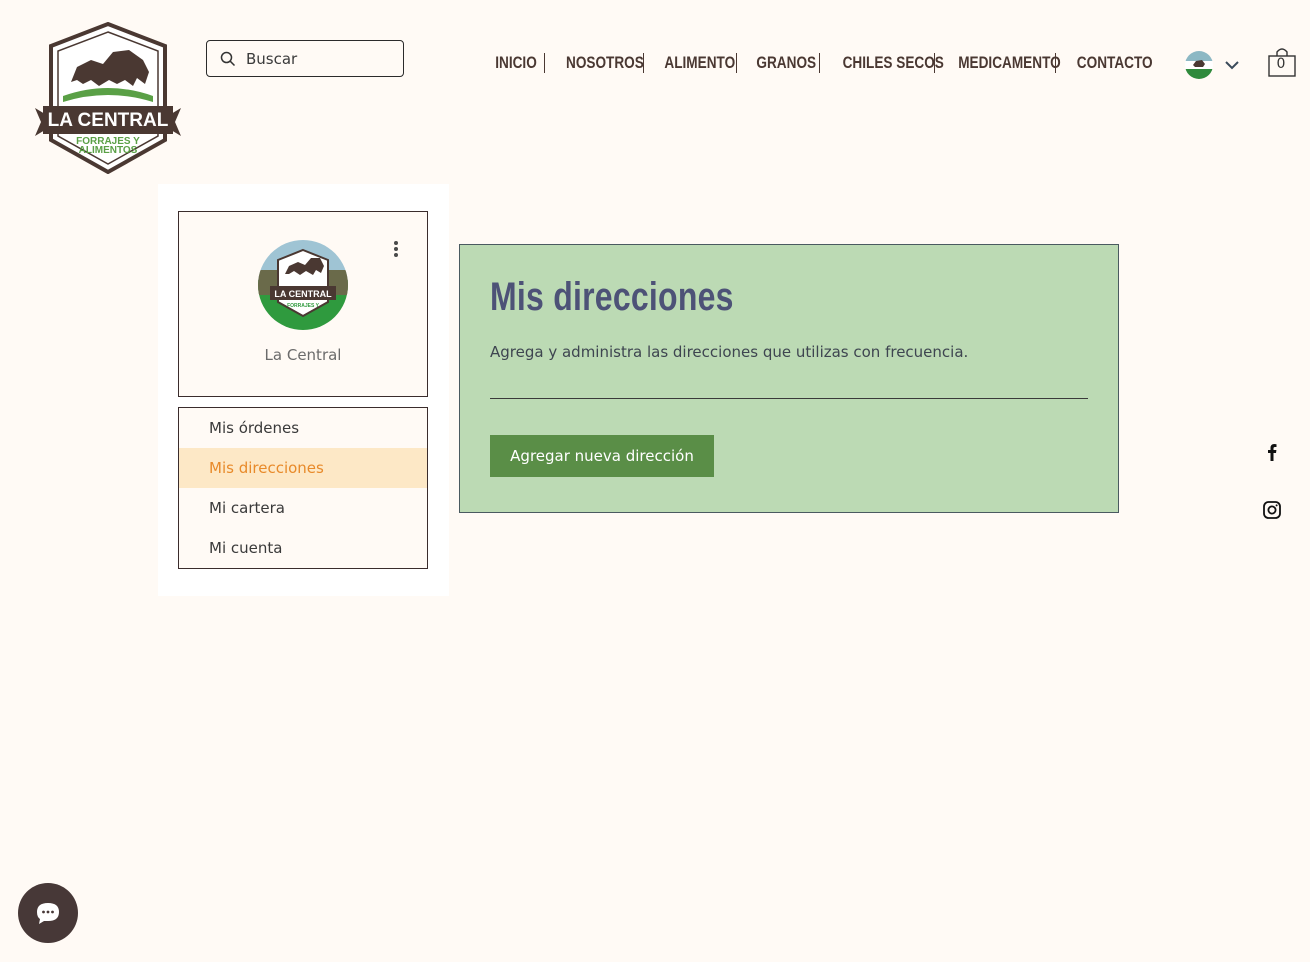 Image resolution: width=1310 pixels, height=962 pixels. I want to click on search-input, so click(321, 58).